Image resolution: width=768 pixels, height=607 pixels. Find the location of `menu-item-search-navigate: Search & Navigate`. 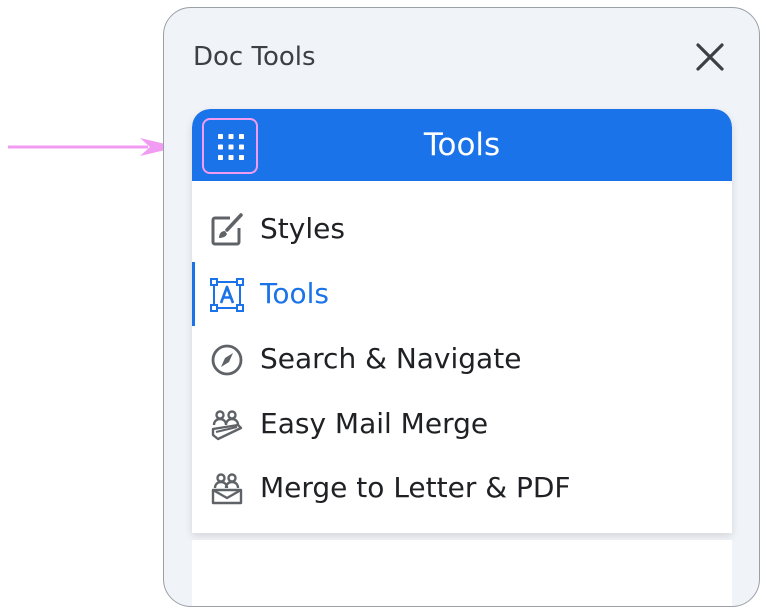

menu-item-search-navigate: Search & Navigate is located at coordinates (462, 359).